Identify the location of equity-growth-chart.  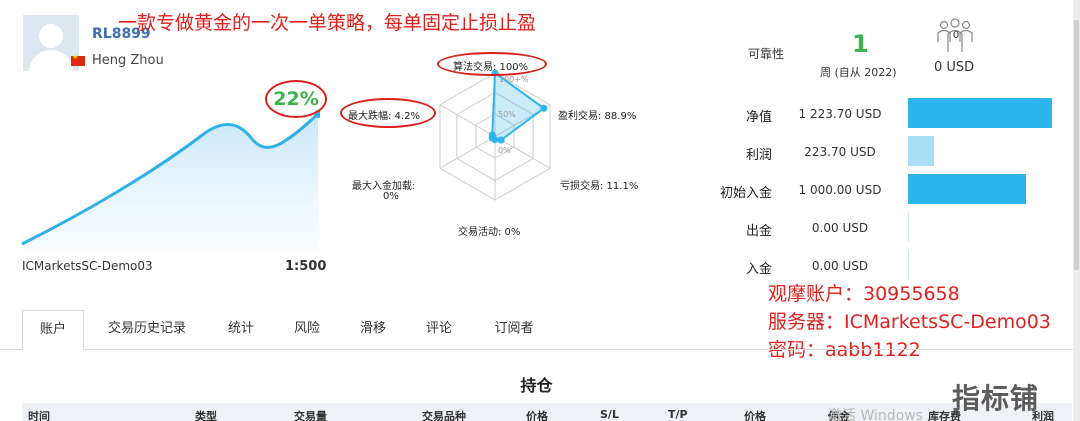
(170, 180).